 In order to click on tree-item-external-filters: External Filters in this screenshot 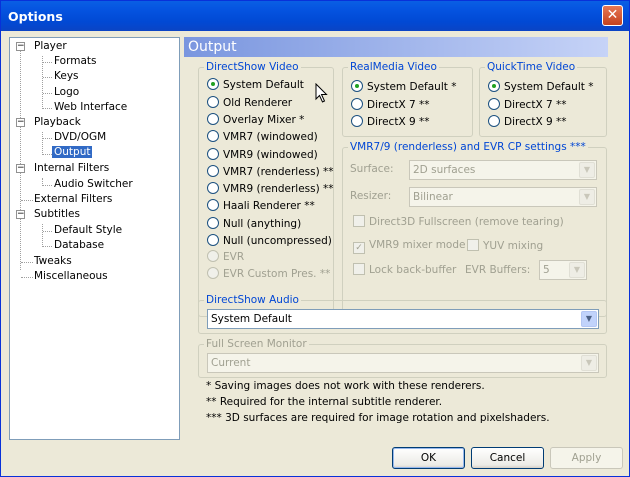, I will do `click(73, 199)`.